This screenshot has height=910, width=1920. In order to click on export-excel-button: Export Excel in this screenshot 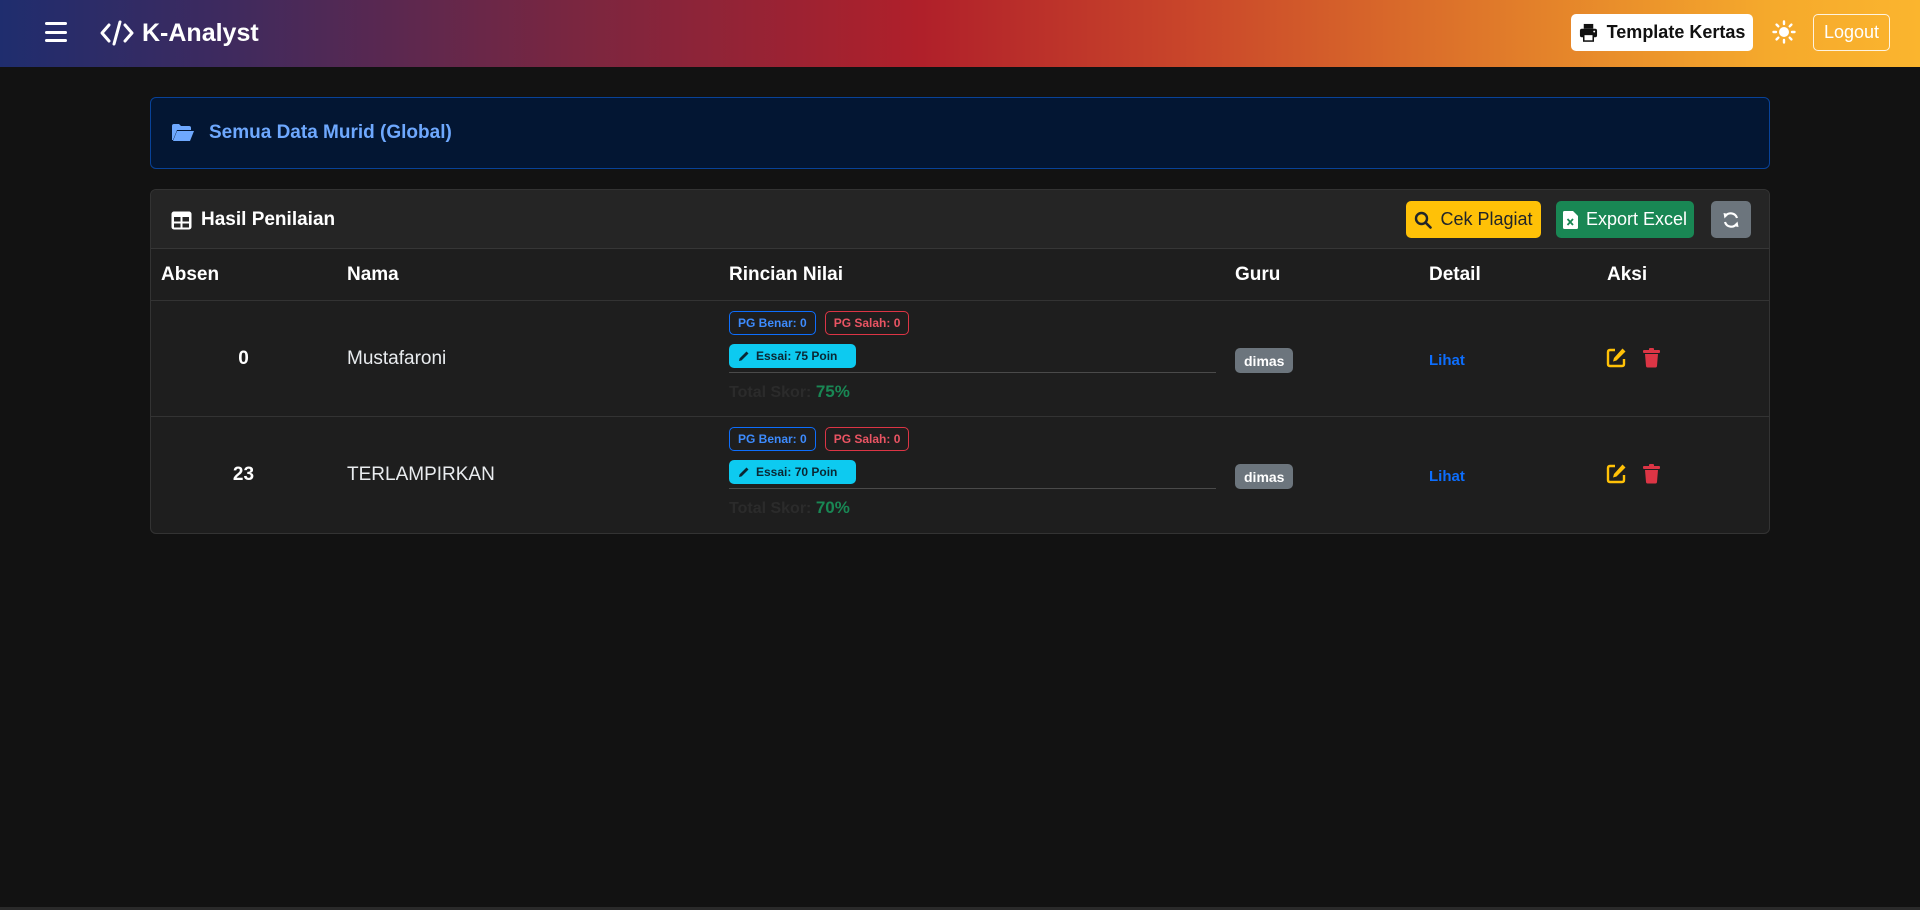, I will do `click(1625, 219)`.